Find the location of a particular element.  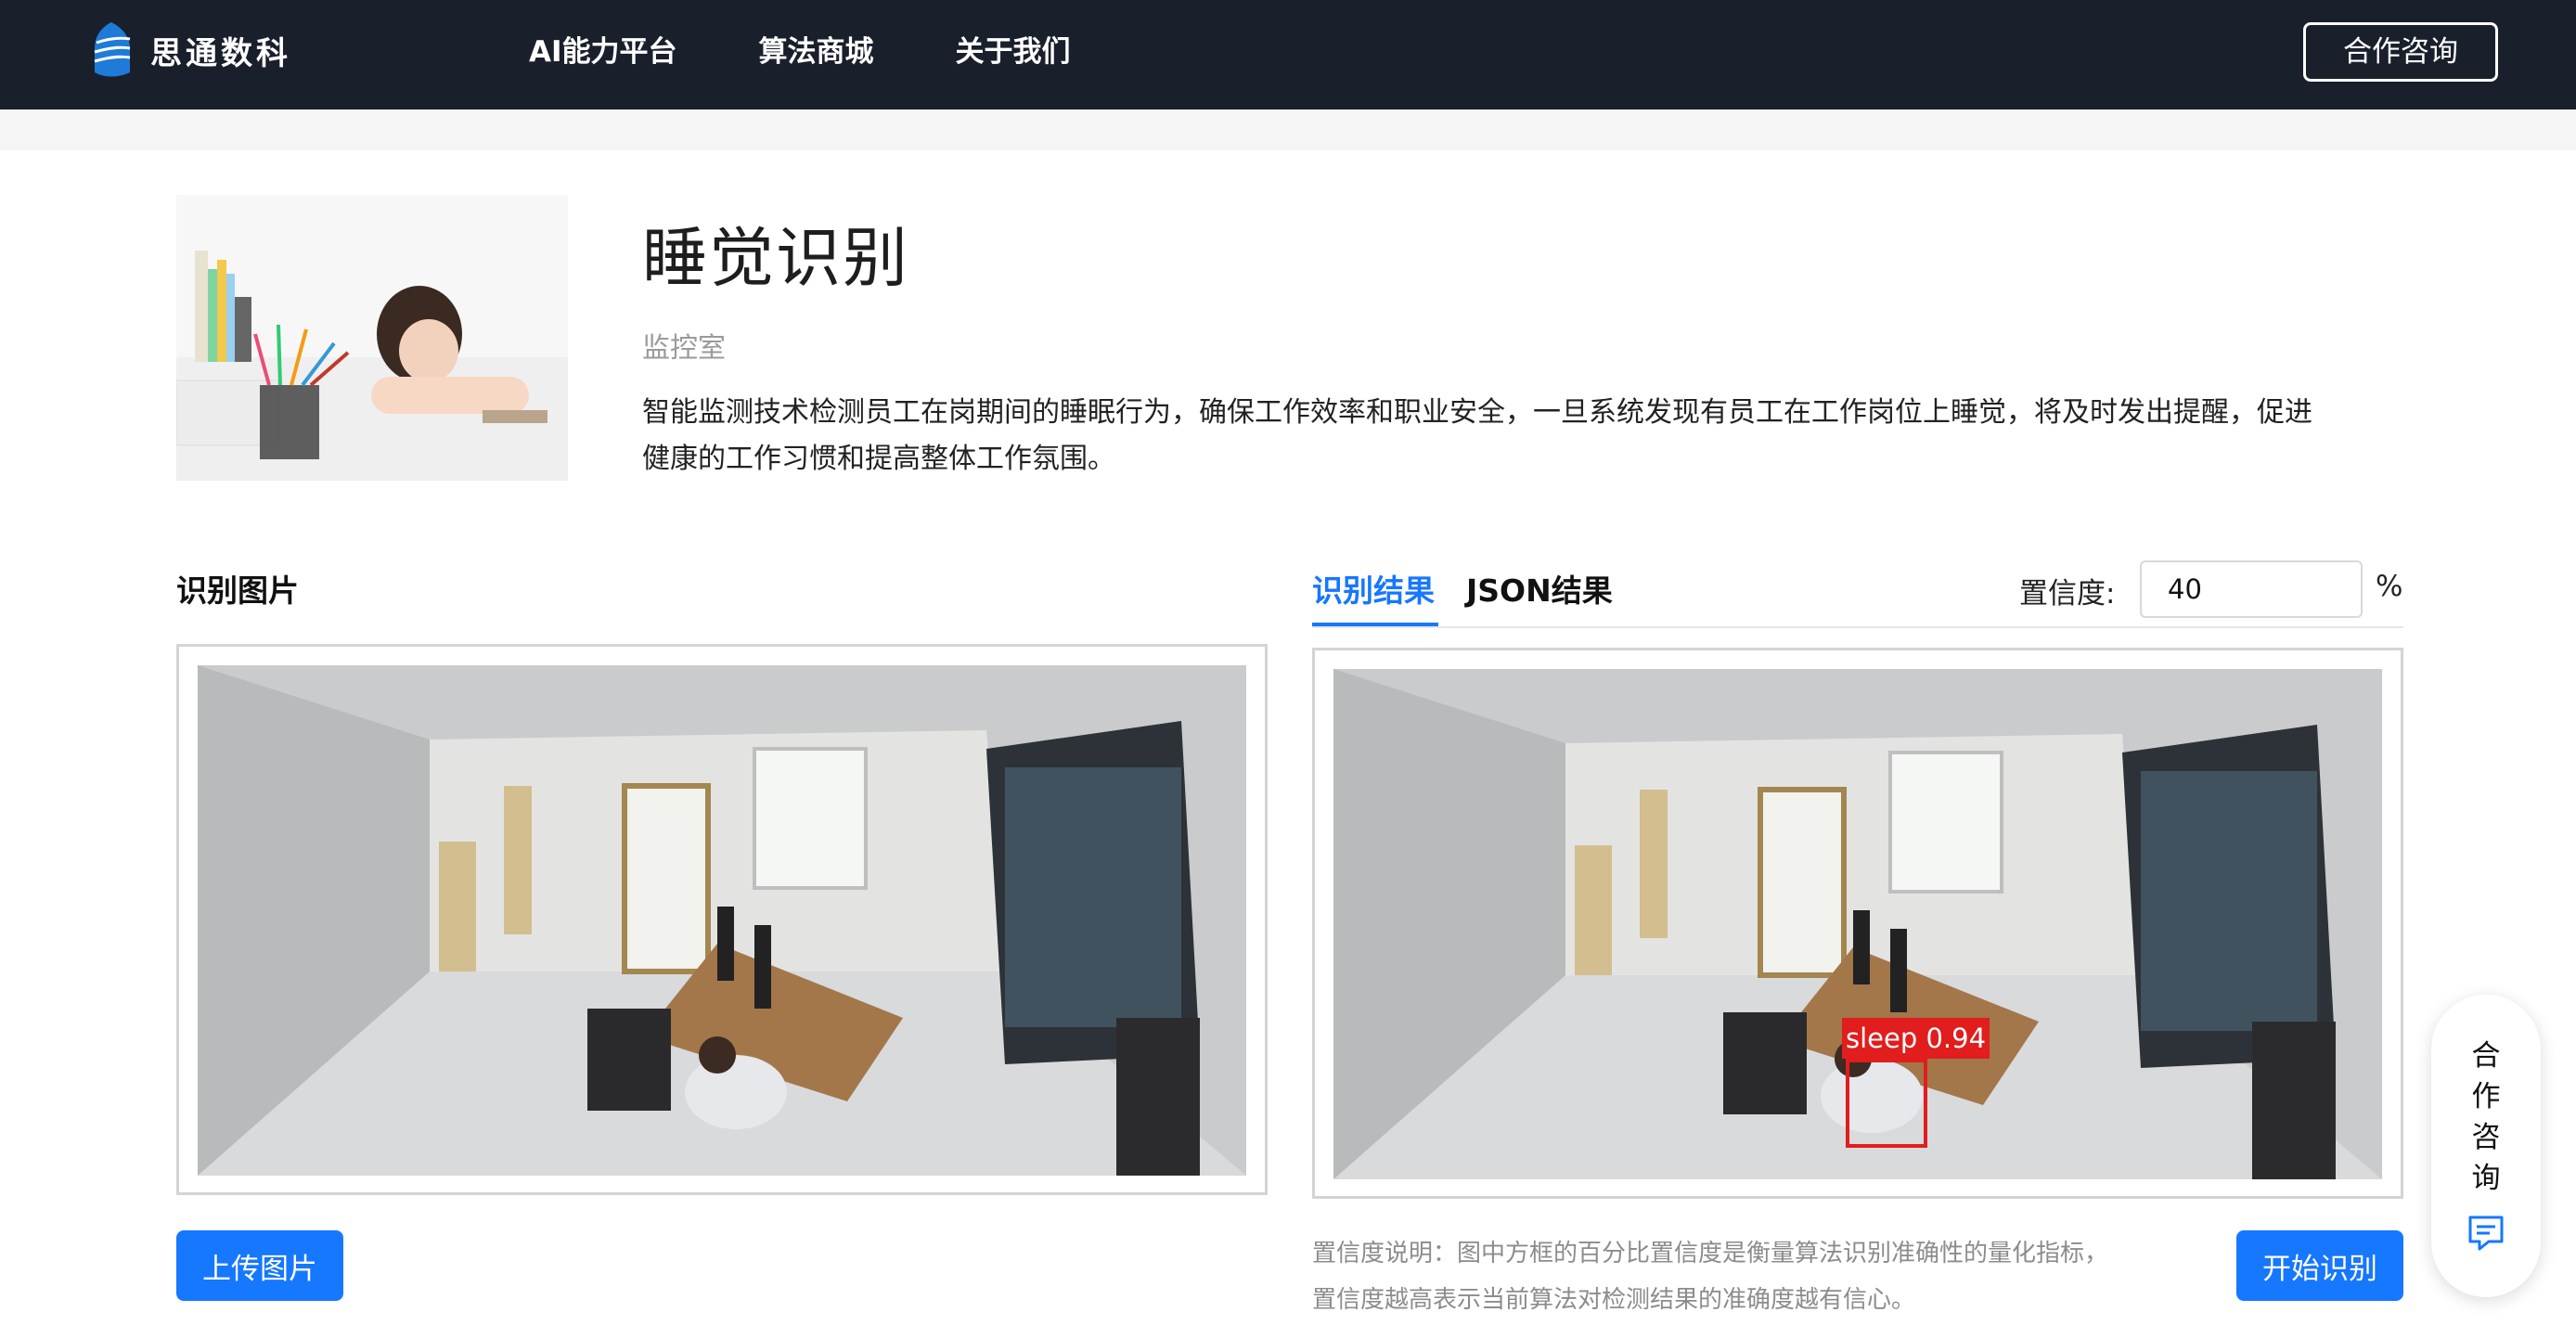

floating-consult-widget: 合 作 咨 询 is located at coordinates (2486, 1146).